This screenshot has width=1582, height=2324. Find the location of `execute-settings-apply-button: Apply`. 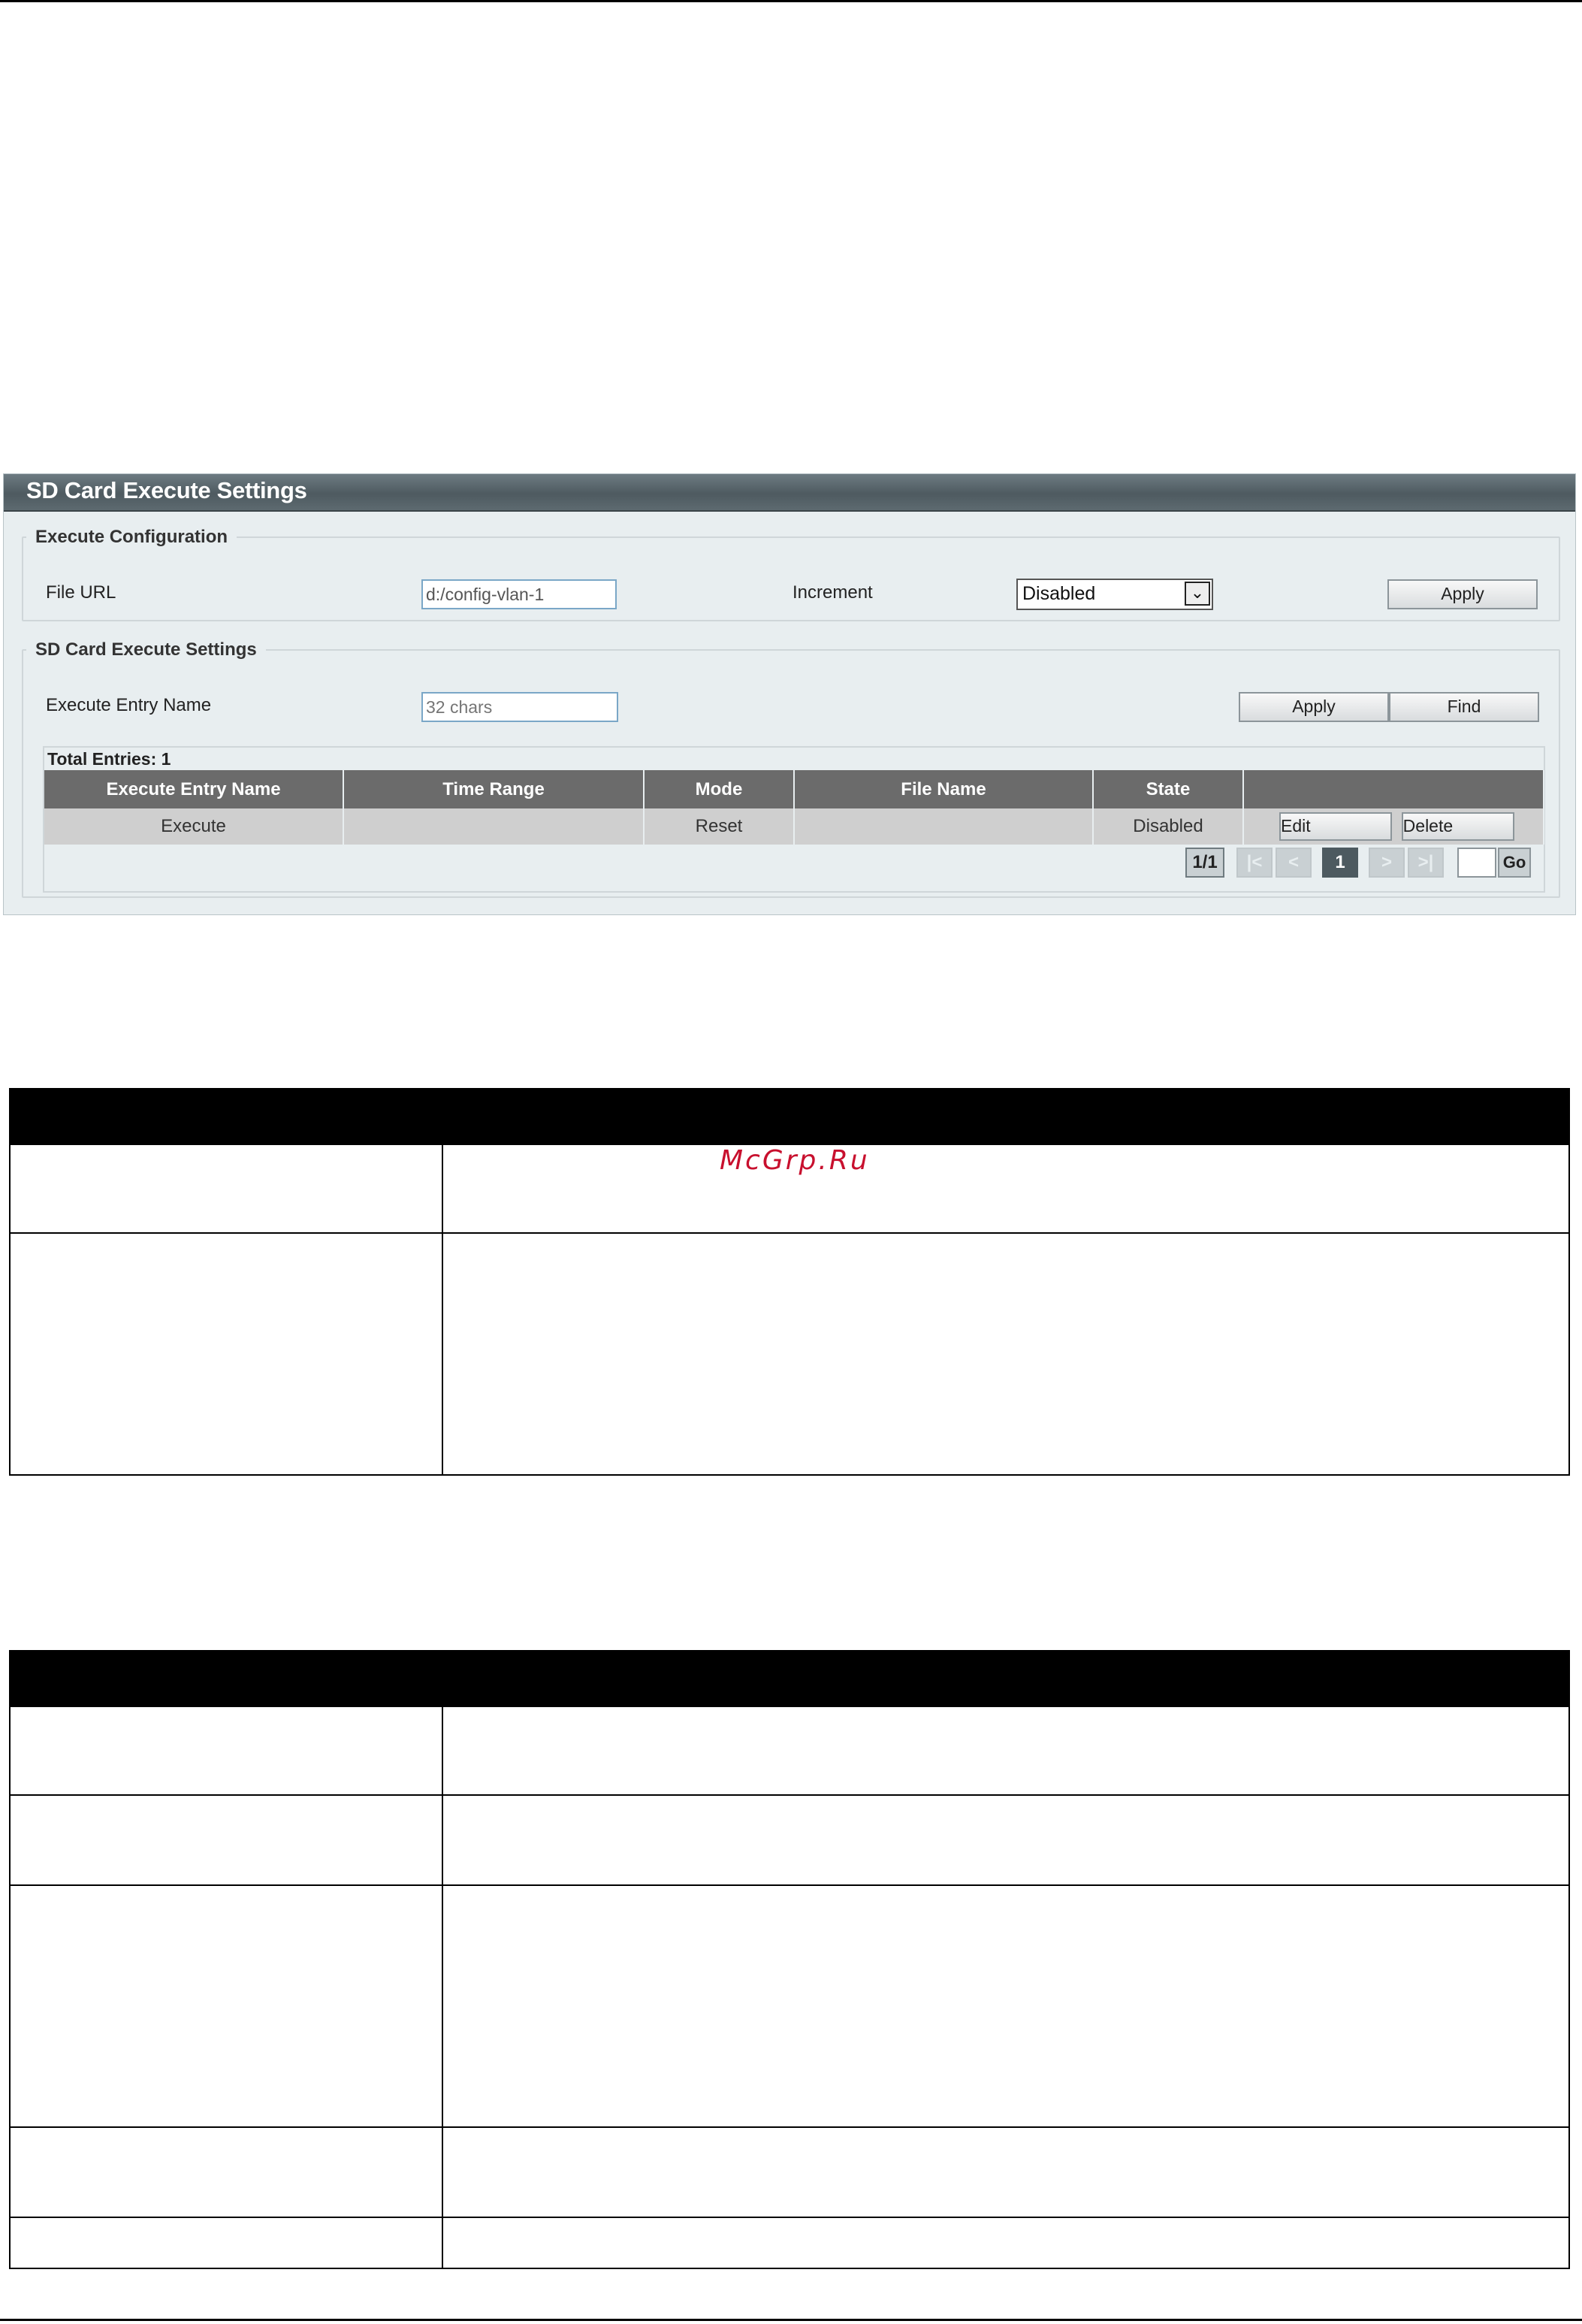

execute-settings-apply-button: Apply is located at coordinates (1314, 707).